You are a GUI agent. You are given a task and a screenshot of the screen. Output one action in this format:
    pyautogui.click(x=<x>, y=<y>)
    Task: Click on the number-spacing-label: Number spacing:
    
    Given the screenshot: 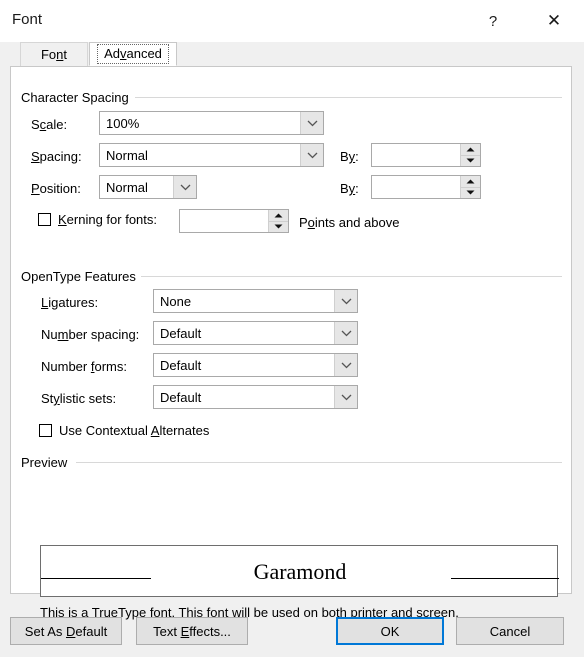 What is the action you would take?
    pyautogui.click(x=90, y=334)
    